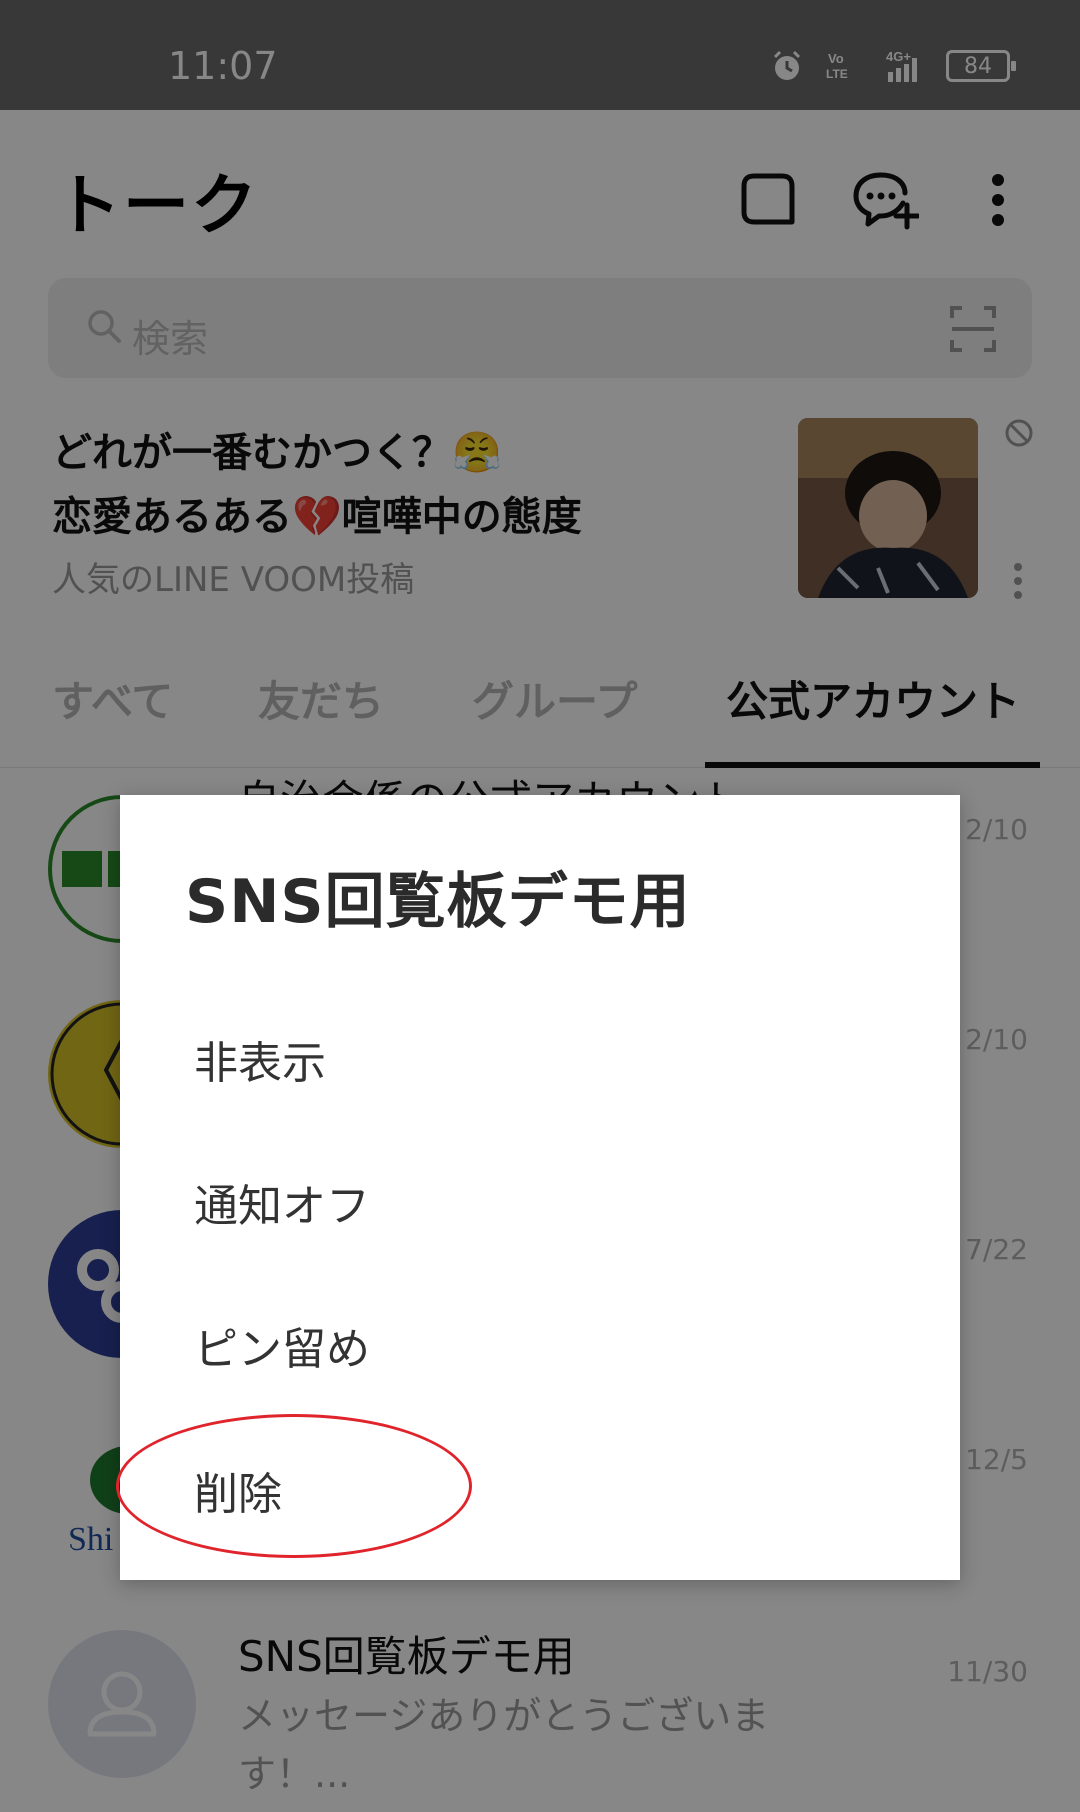 The width and height of the screenshot is (1080, 1812). What do you see at coordinates (260, 1059) in the screenshot?
I see `hide-option: 非表示` at bounding box center [260, 1059].